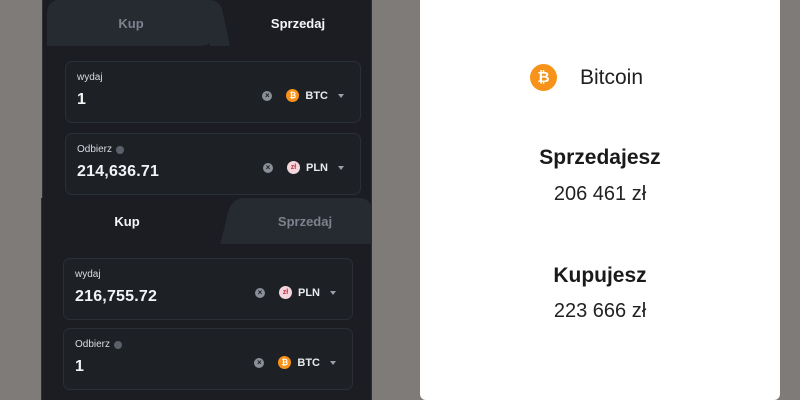  I want to click on receive-amount-input: 214,636.71, so click(118, 172).